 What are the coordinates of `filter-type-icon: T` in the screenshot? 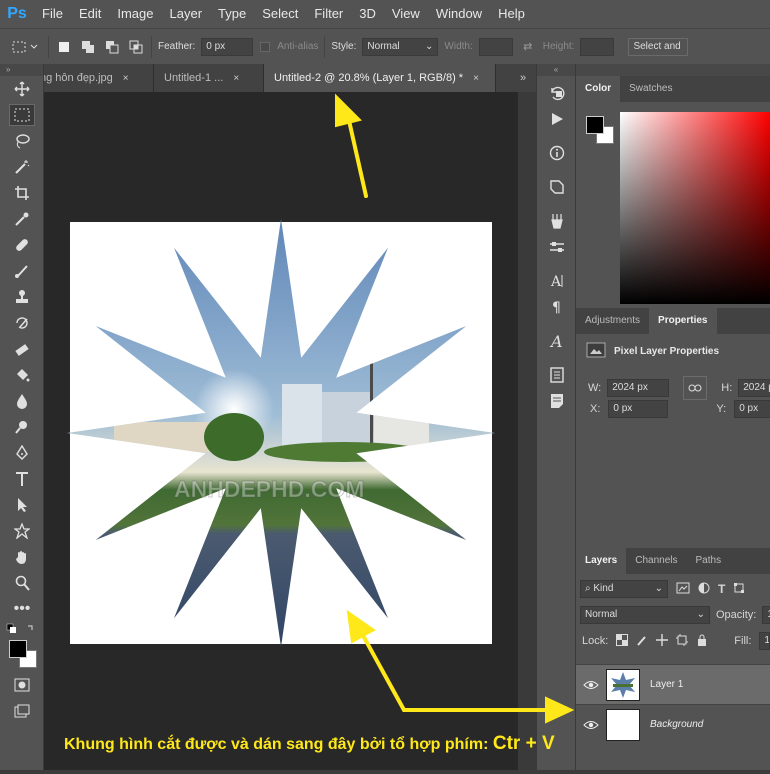 It's located at (721, 589).